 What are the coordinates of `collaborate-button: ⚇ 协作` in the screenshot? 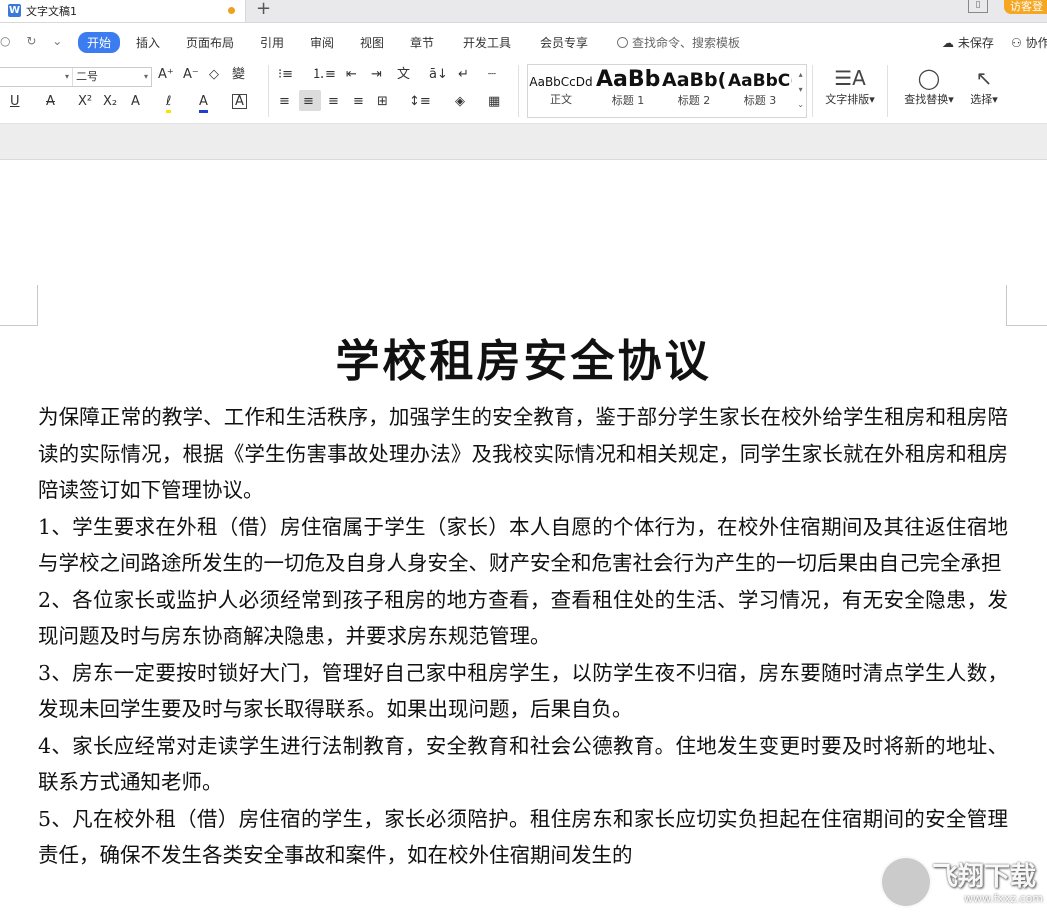 It's located at (1029, 42).